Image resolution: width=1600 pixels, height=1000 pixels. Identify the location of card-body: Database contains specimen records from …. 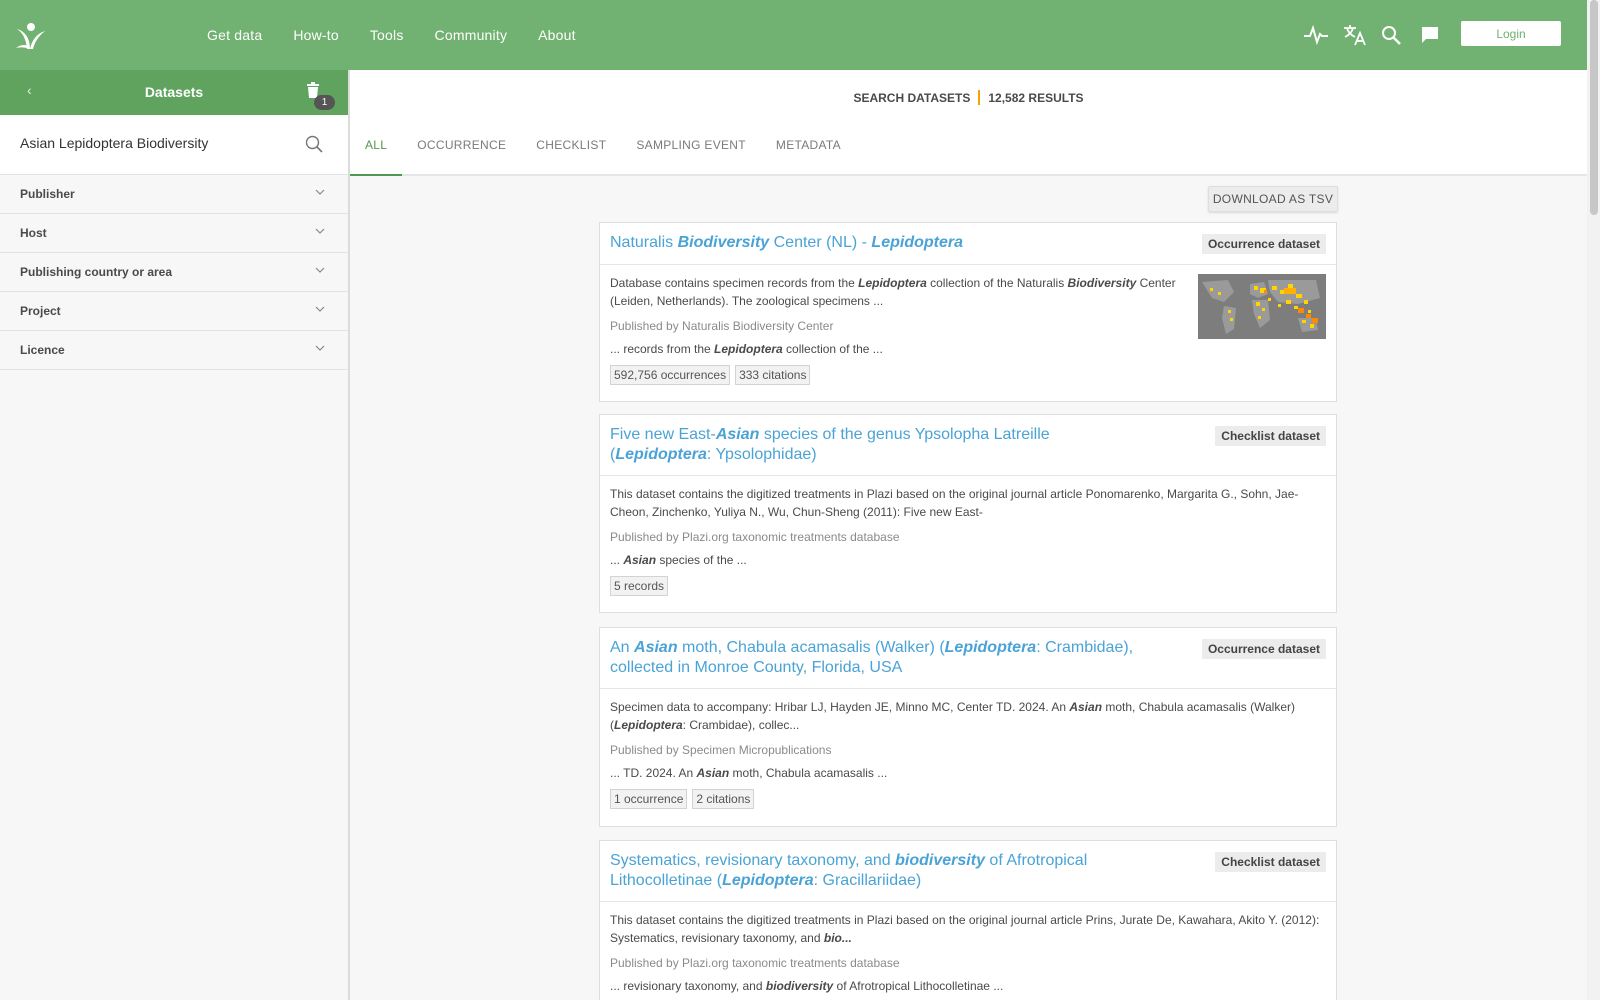
(968, 333).